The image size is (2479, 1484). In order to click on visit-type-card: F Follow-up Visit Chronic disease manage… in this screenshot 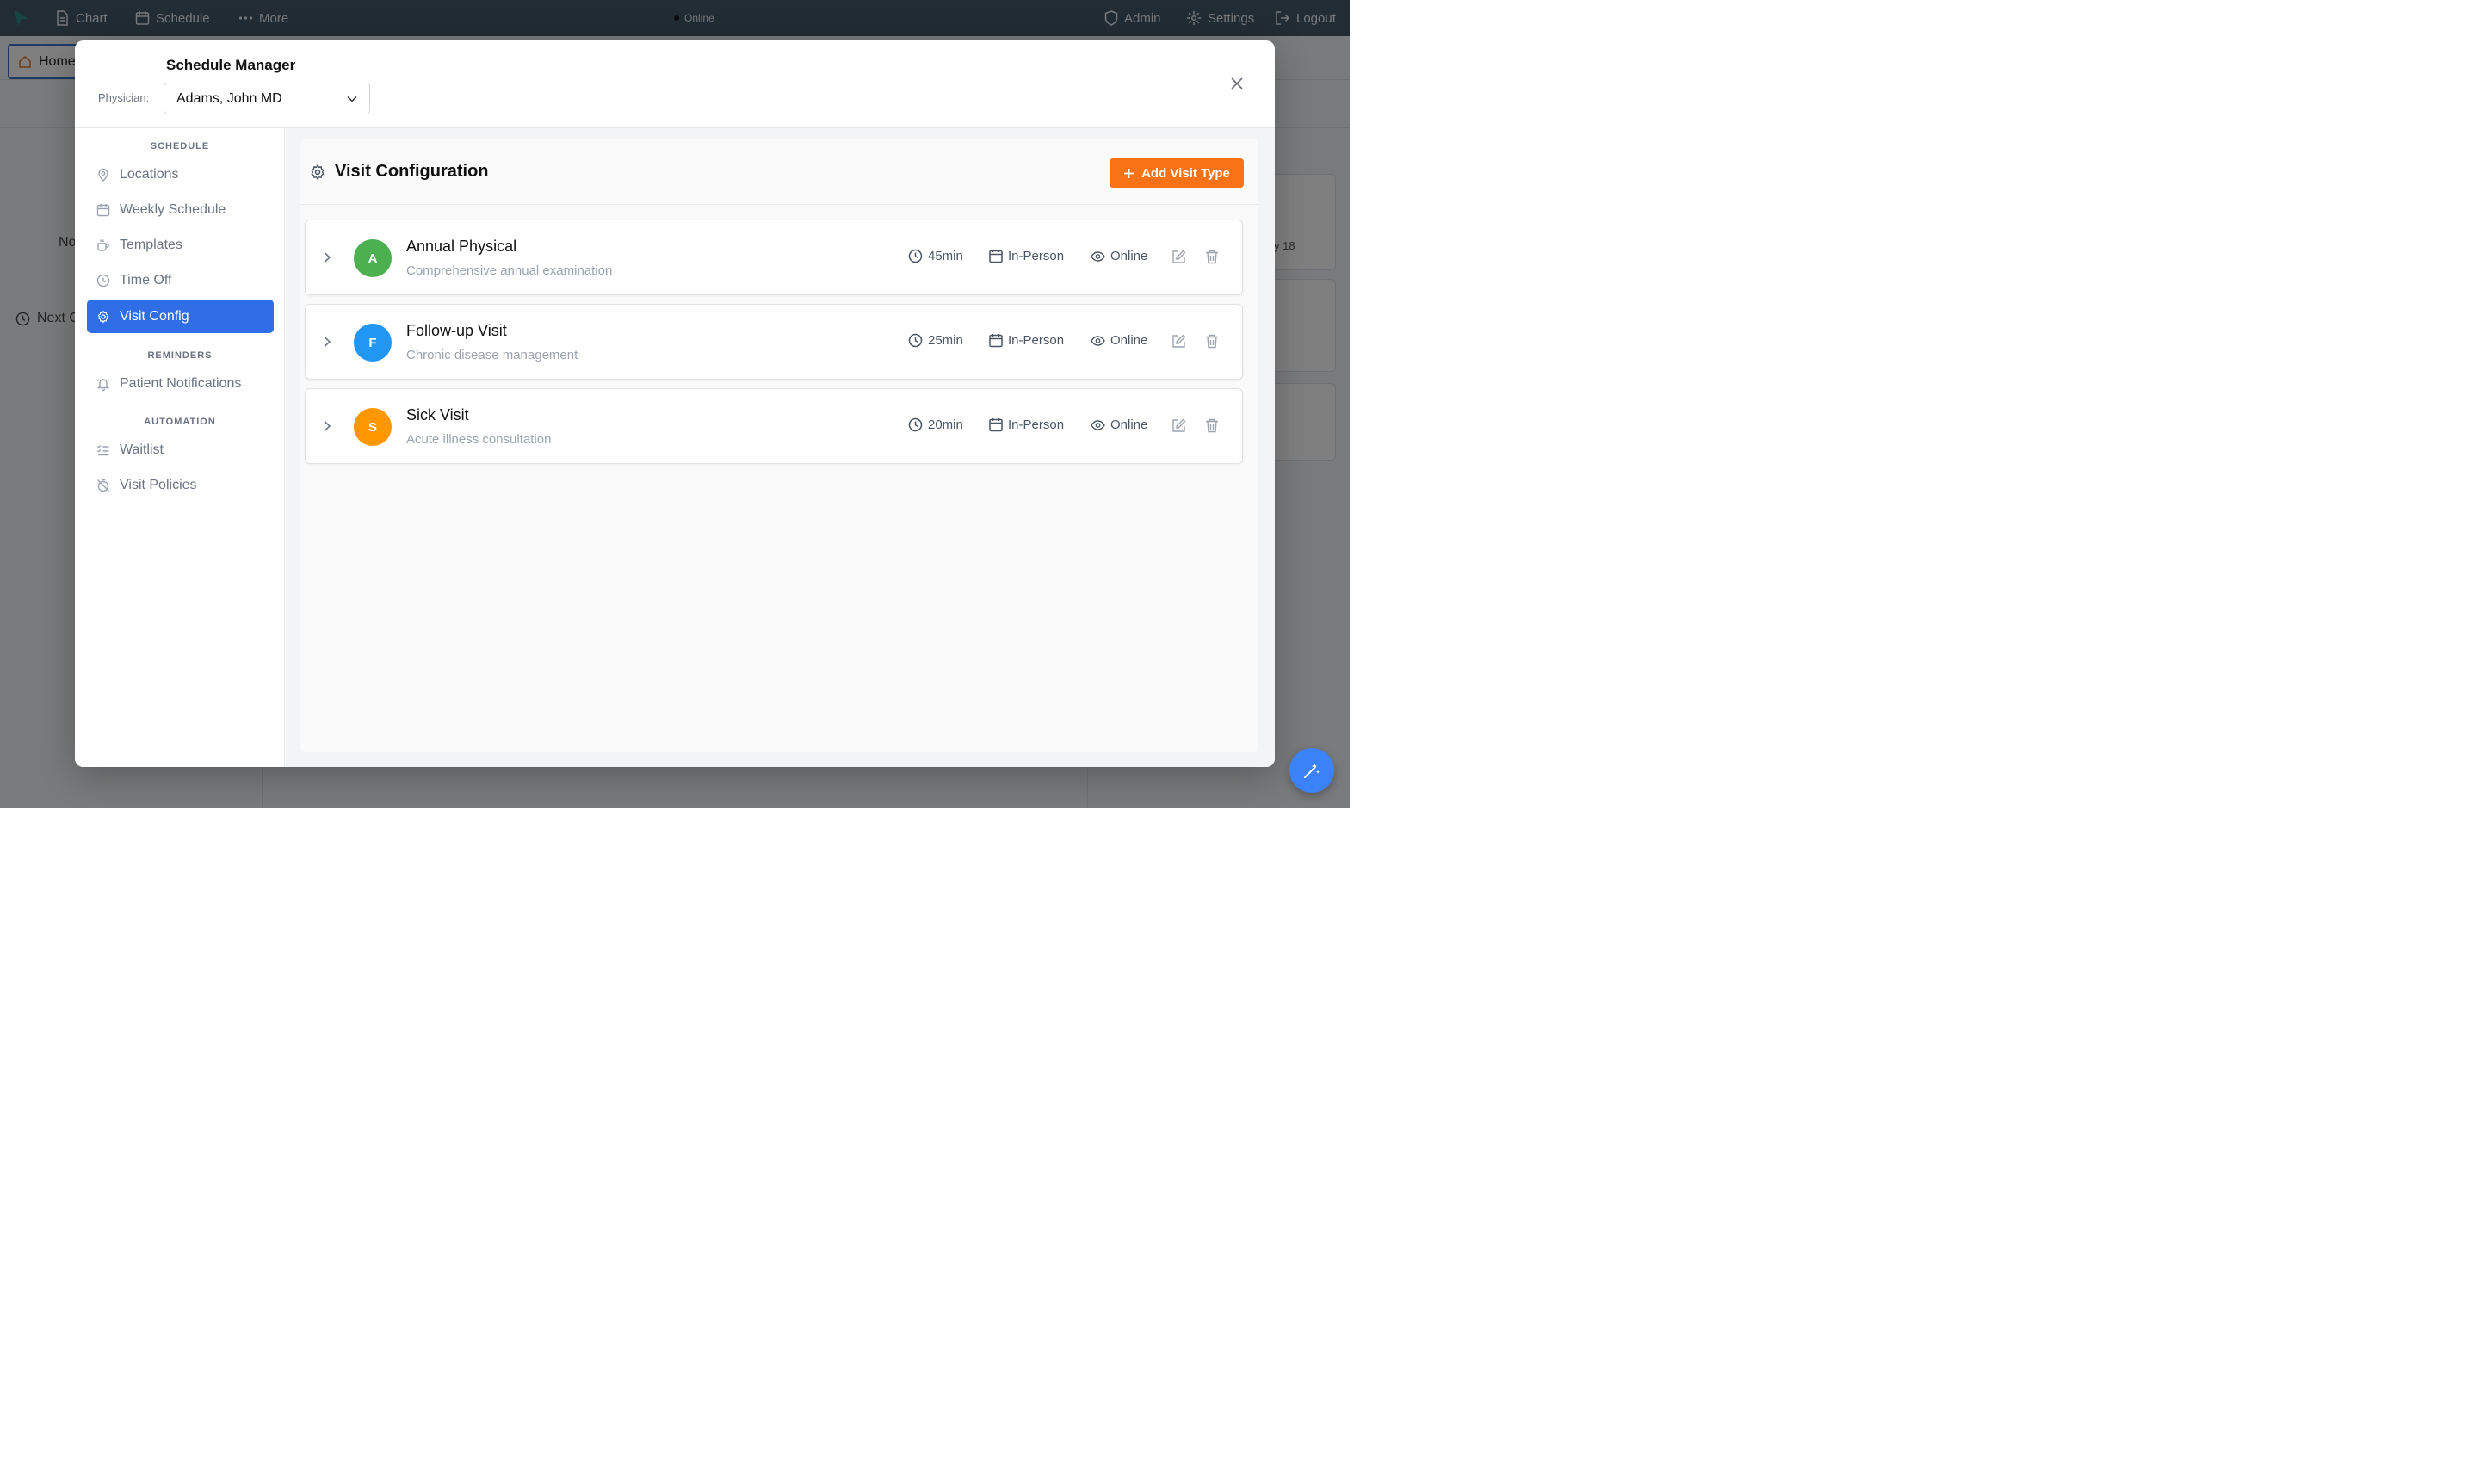, I will do `click(774, 342)`.